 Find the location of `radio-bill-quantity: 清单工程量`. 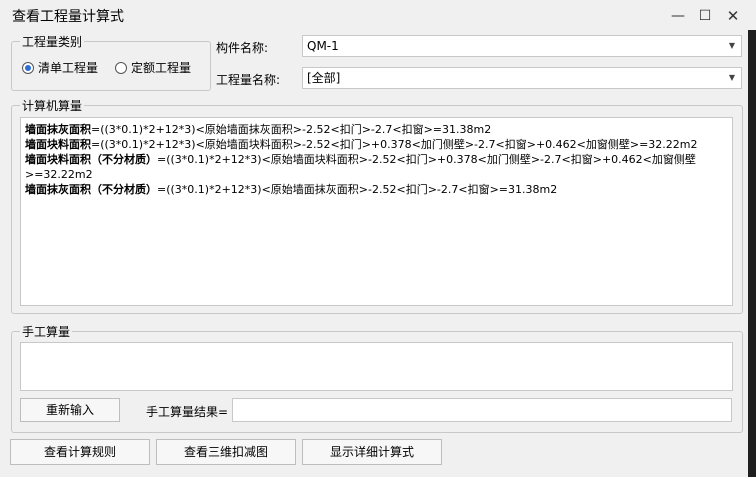

radio-bill-quantity: 清单工程量 is located at coordinates (60, 67).